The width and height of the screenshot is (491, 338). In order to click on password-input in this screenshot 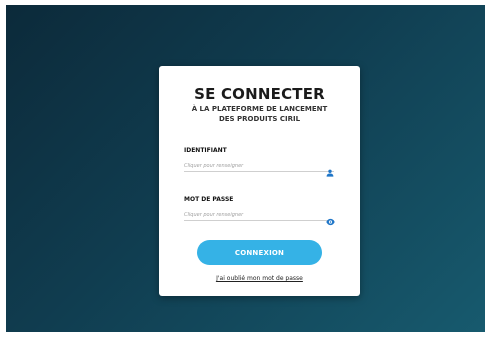, I will do `click(259, 215)`.